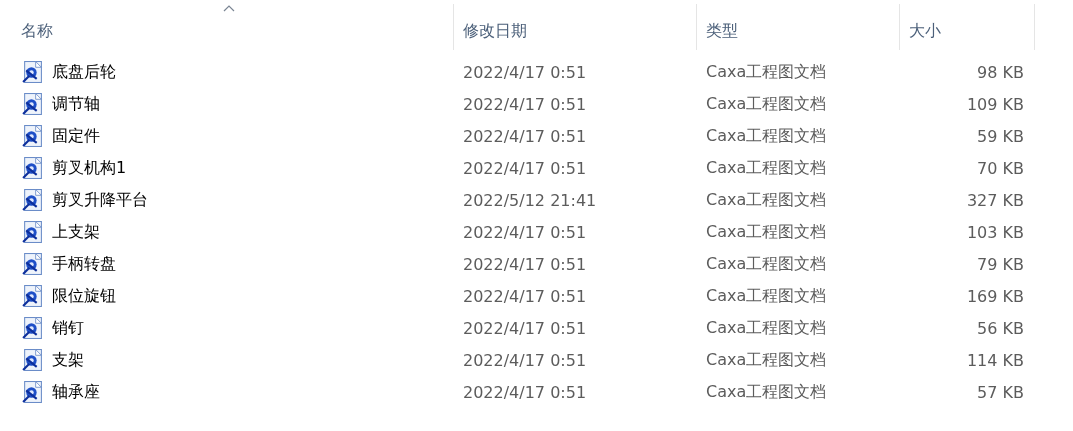 This screenshot has width=1073, height=431. Describe the element at coordinates (76, 392) in the screenshot. I see `file-name: 轴承座` at that location.